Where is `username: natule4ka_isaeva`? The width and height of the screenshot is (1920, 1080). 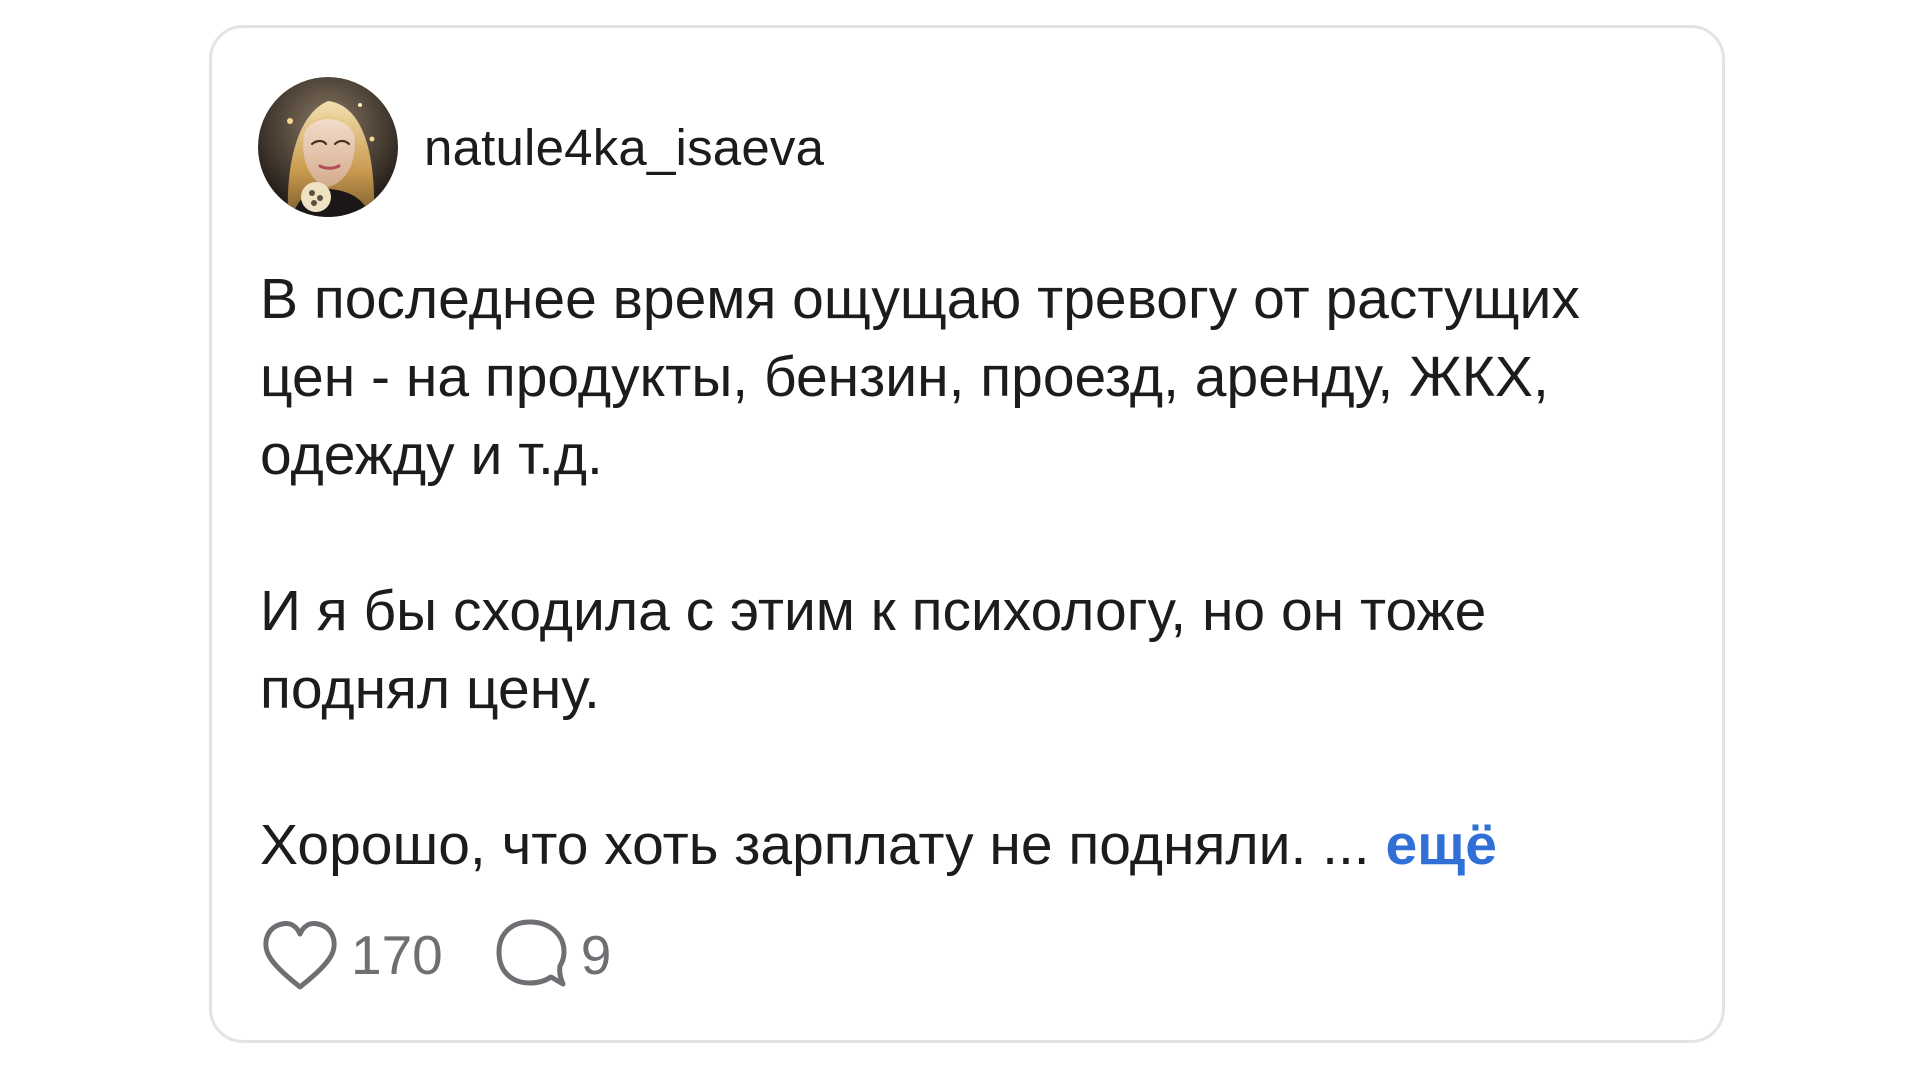
username: natule4ka_isaeva is located at coordinates (624, 147).